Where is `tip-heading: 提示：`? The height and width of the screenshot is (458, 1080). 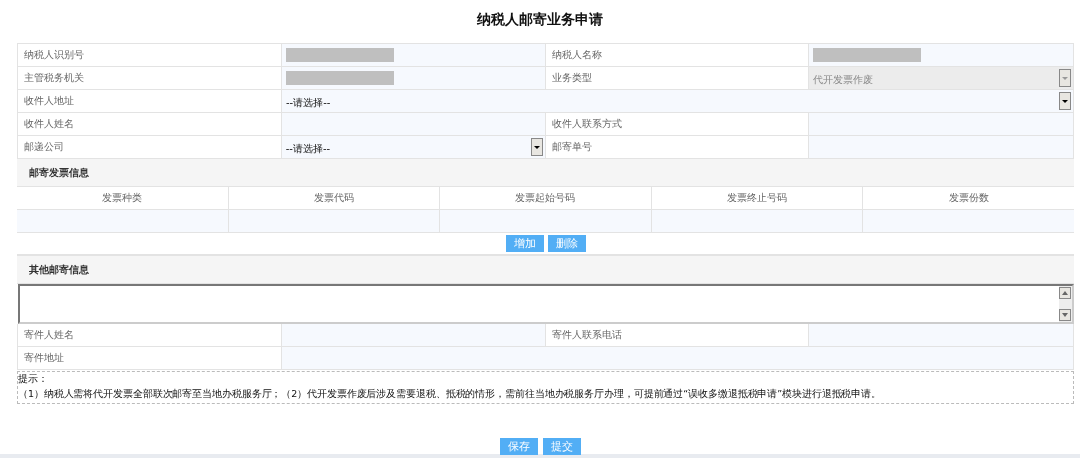 tip-heading: 提示： is located at coordinates (33, 378).